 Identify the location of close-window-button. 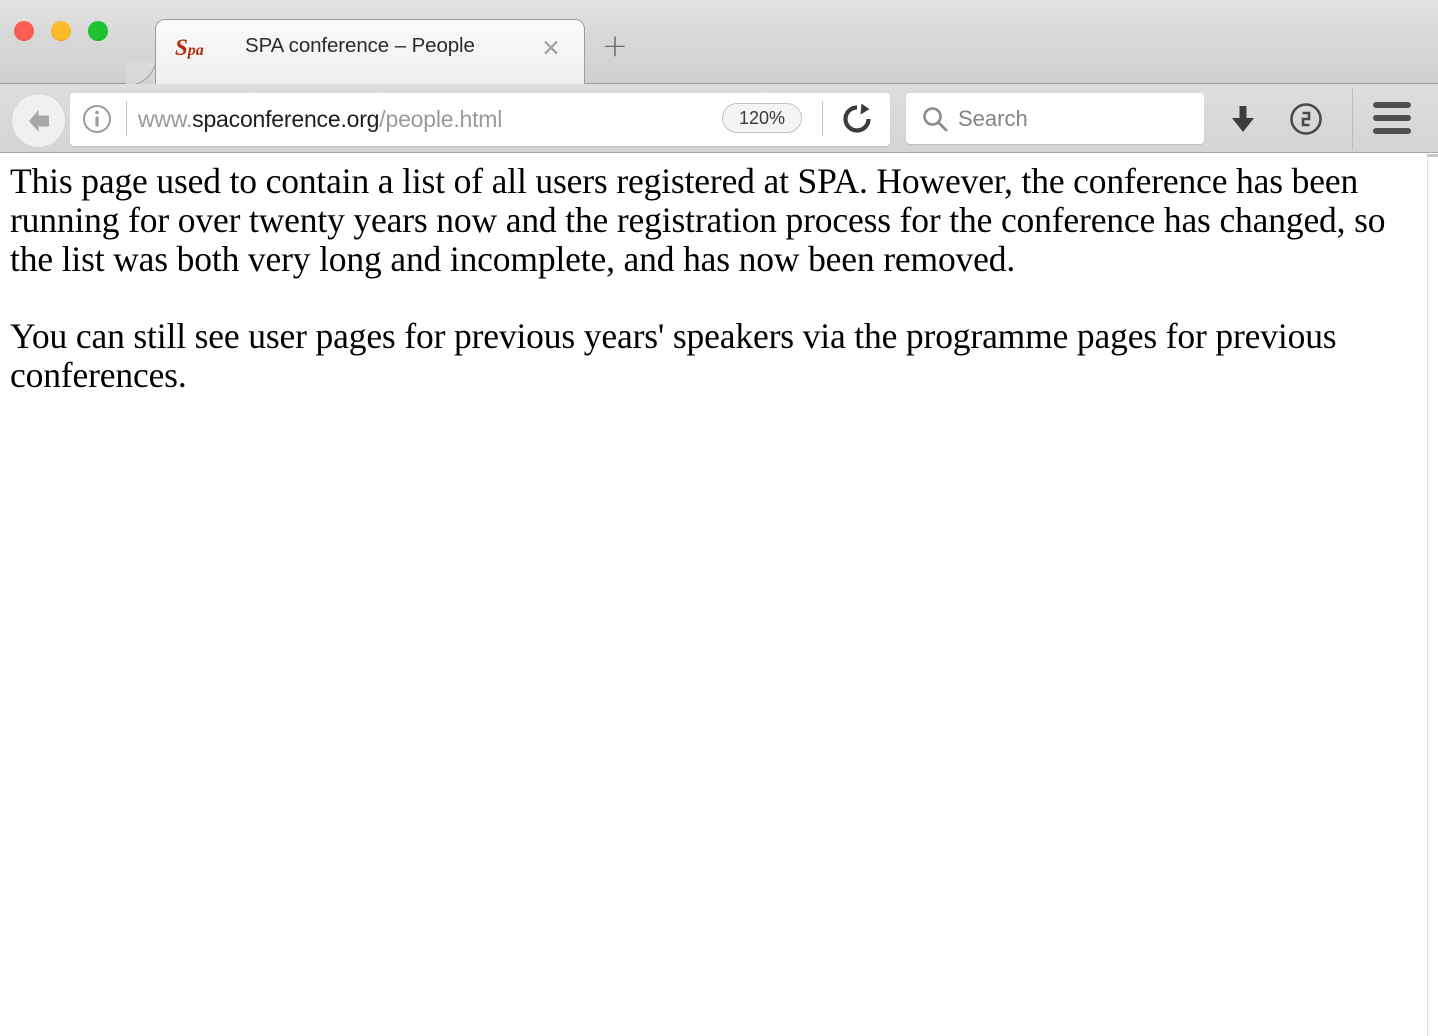
(24, 31).